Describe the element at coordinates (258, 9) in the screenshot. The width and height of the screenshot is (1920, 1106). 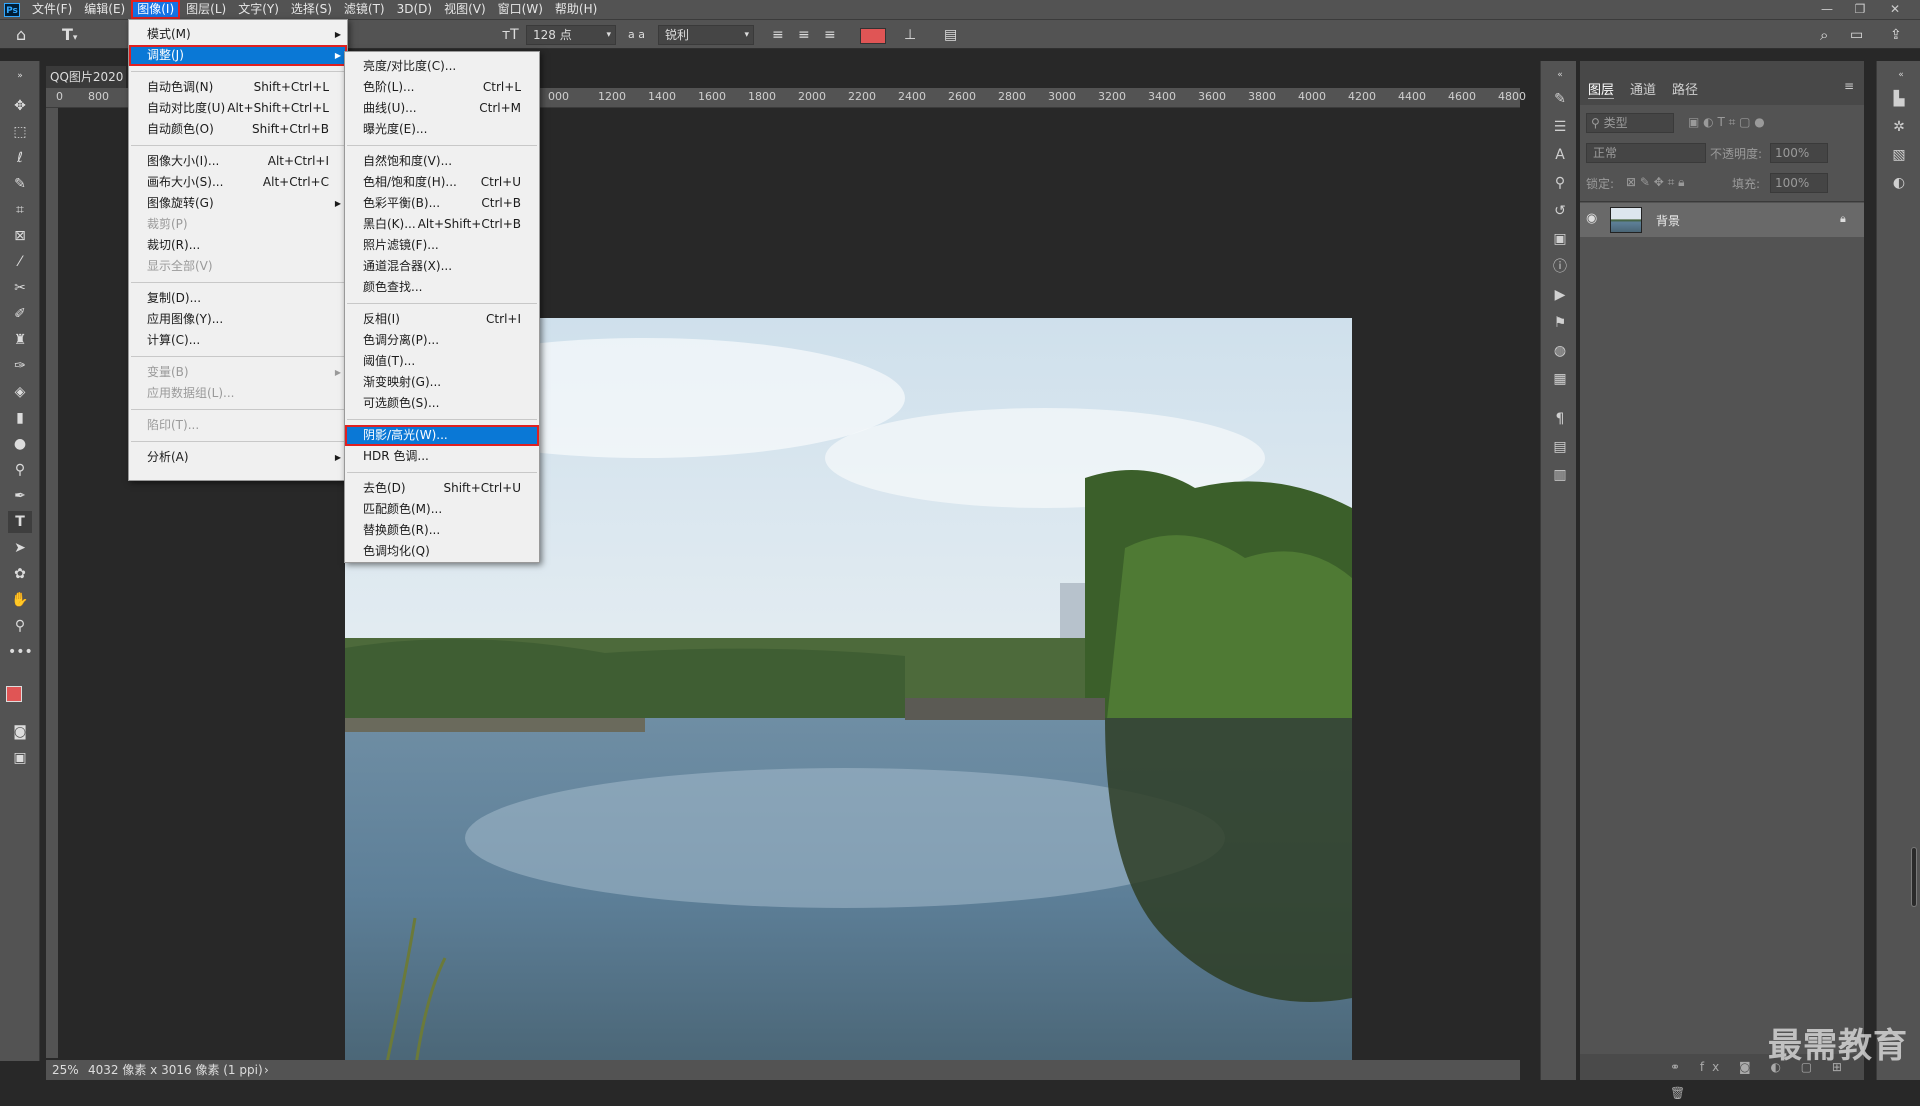
I see `menu-type: 文字(Y)` at that location.